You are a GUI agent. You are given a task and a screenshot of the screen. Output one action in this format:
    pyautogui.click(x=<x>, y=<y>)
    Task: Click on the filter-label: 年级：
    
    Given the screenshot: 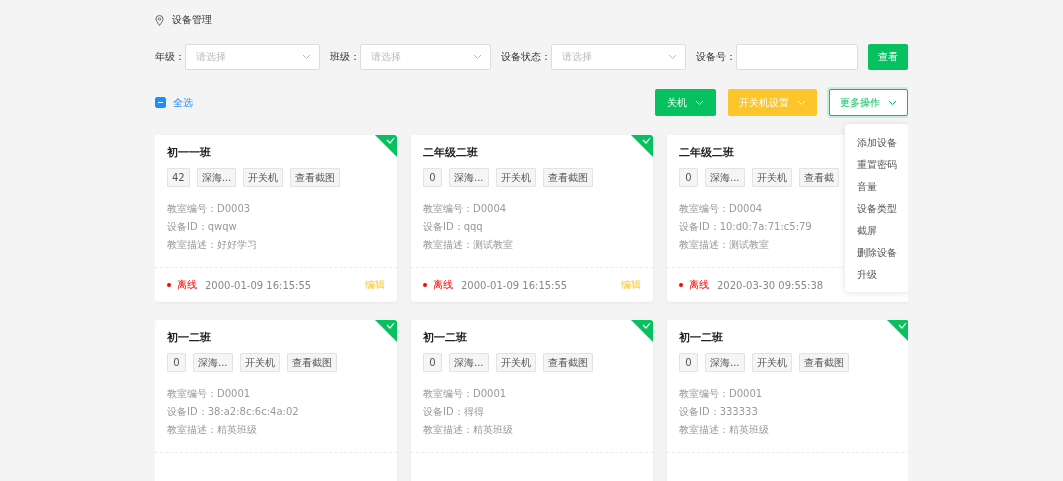 What is the action you would take?
    pyautogui.click(x=170, y=57)
    